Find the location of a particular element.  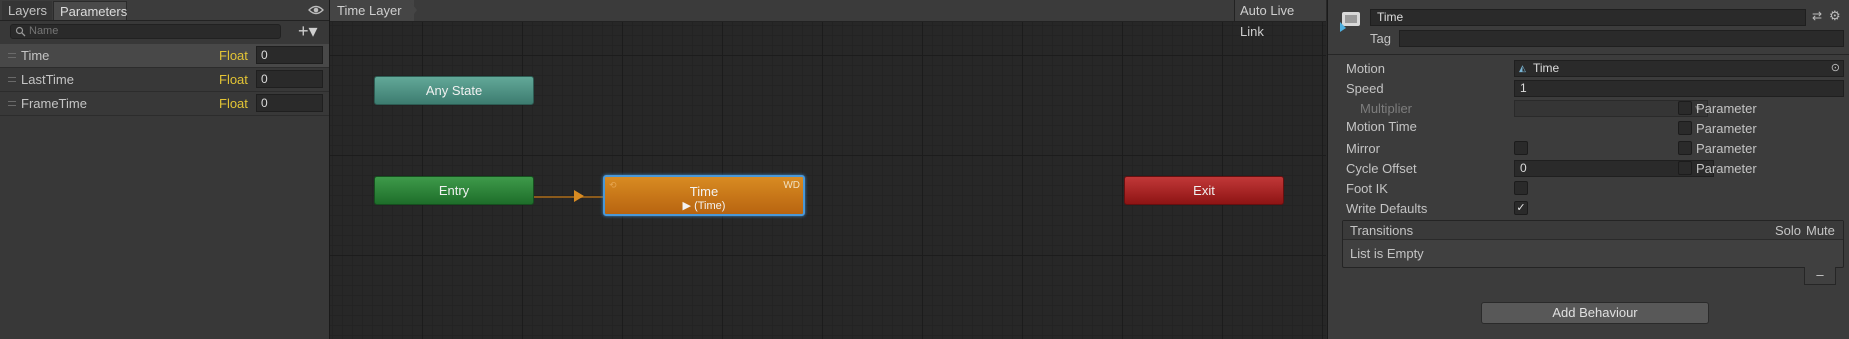

write-defaults-label: Write Defaults is located at coordinates (1387, 208).